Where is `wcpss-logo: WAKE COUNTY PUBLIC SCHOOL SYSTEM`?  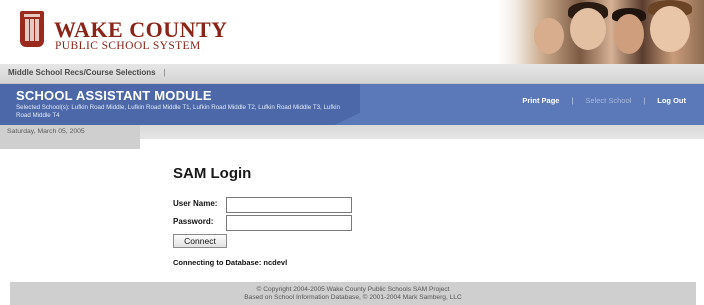 wcpss-logo: WAKE COUNTY PUBLIC SCHOOL SYSTEM is located at coordinates (130, 34).